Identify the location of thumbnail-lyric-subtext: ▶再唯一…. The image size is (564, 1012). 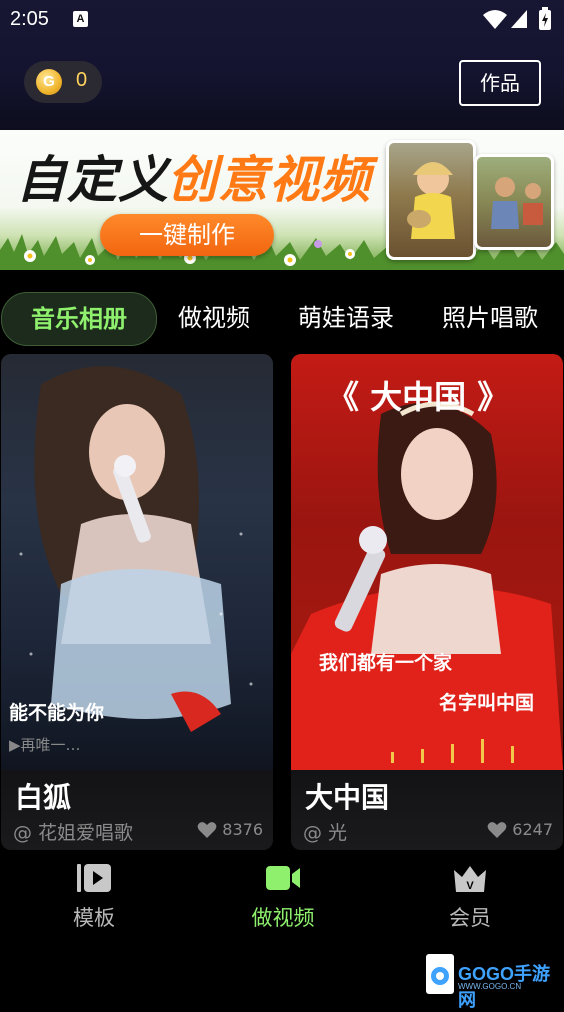
(45, 745).